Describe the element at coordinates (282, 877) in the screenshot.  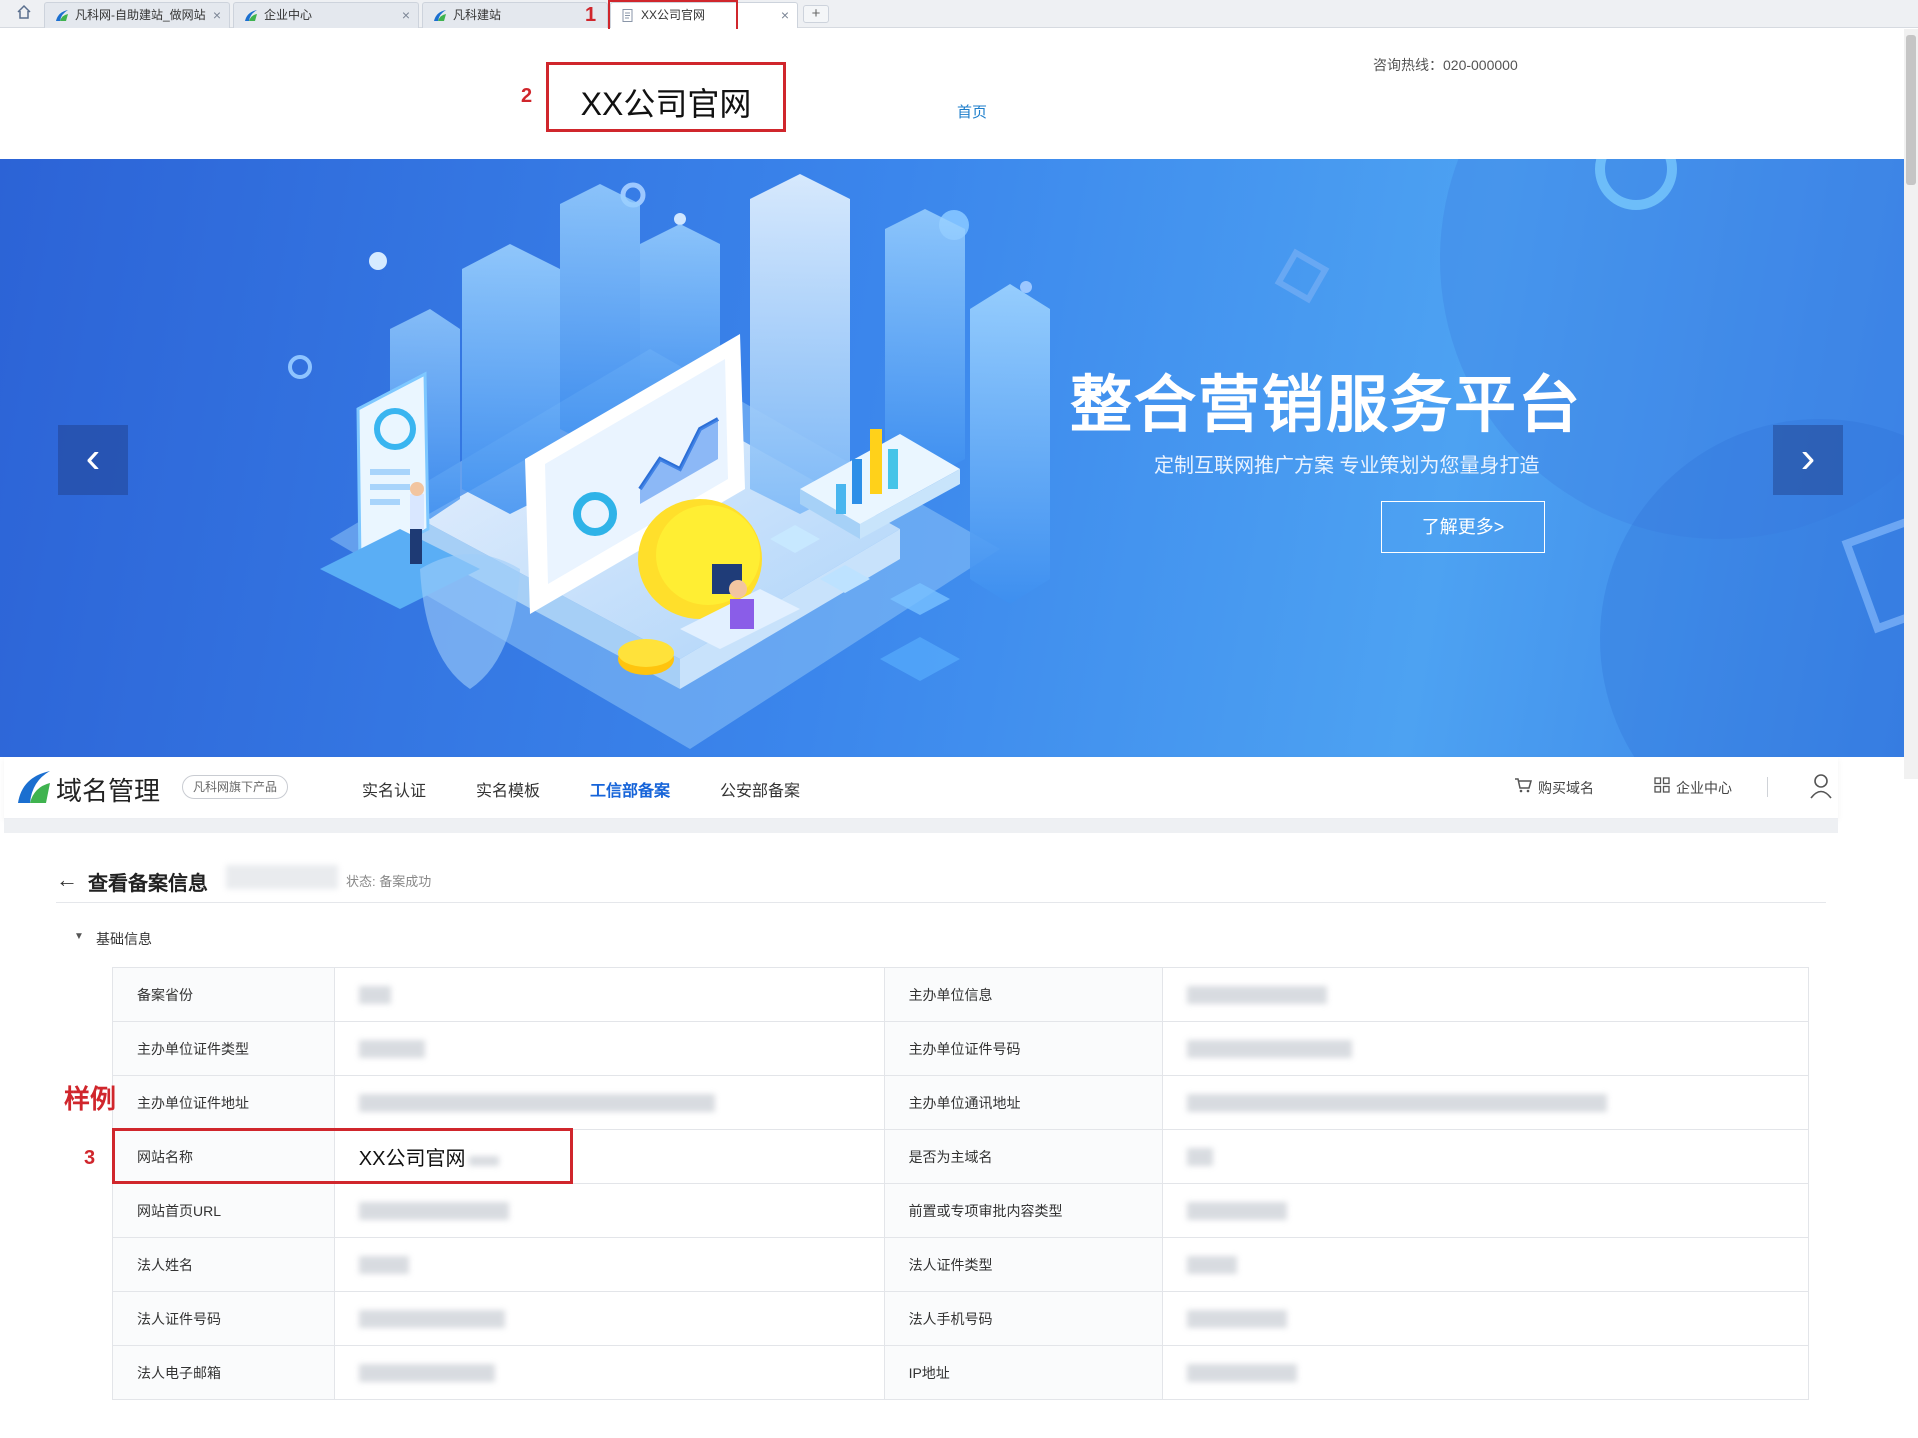
I see `blurred-domain` at that location.